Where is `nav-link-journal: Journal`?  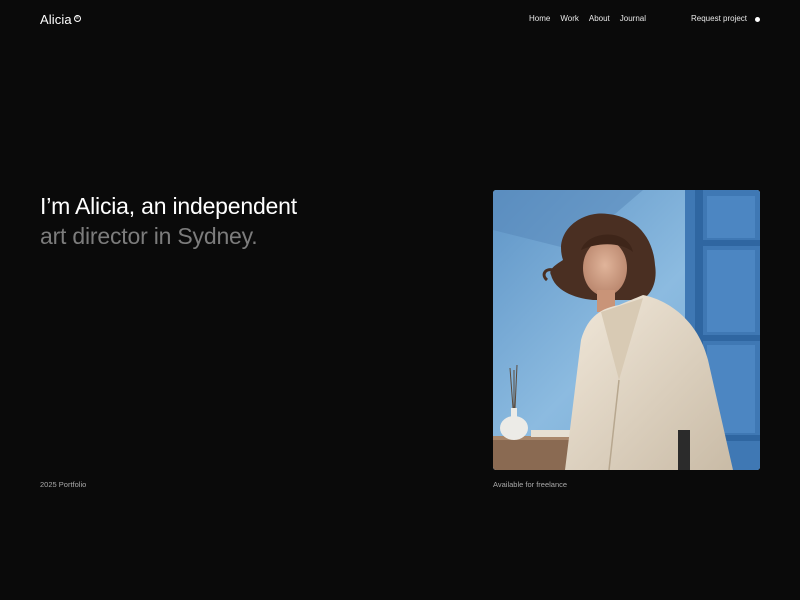
nav-link-journal: Journal is located at coordinates (633, 18).